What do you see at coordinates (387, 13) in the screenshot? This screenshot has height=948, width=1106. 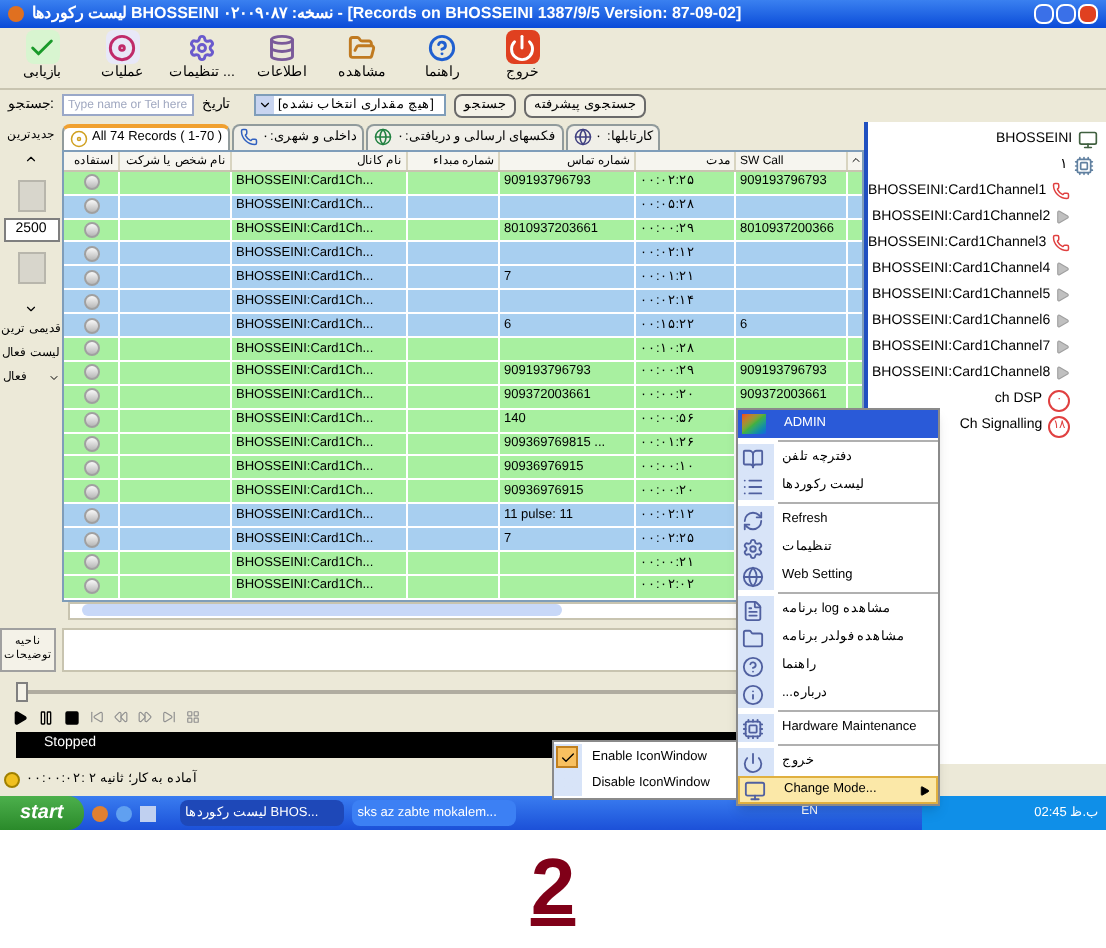 I see `window-title: لیست رکوردها BHOSSEINI ۰۲۰۰۹۰۸۷ :نسخه - [Records on BHOSSEINI 1387/9/5 Version: 87-09-02]` at bounding box center [387, 13].